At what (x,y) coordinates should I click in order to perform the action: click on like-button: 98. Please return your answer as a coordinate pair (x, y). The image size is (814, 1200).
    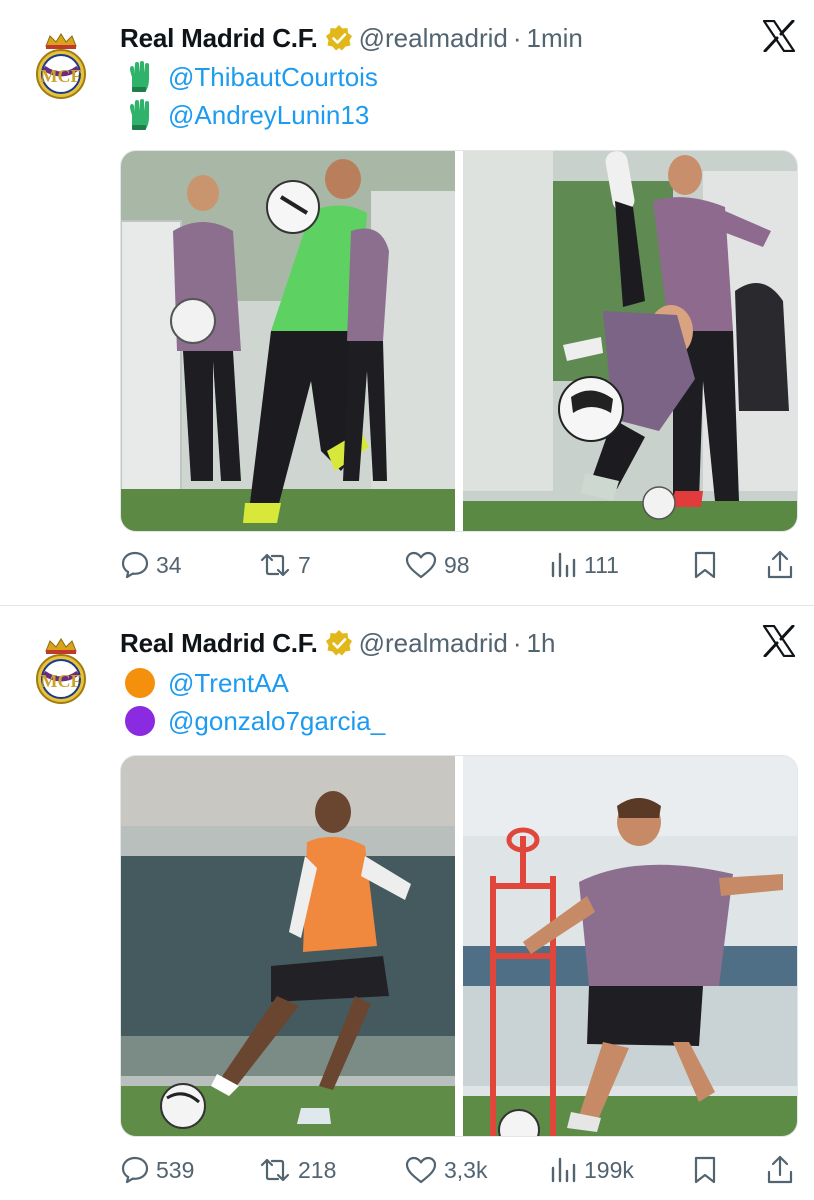
    Looking at the image, I should click on (437, 565).